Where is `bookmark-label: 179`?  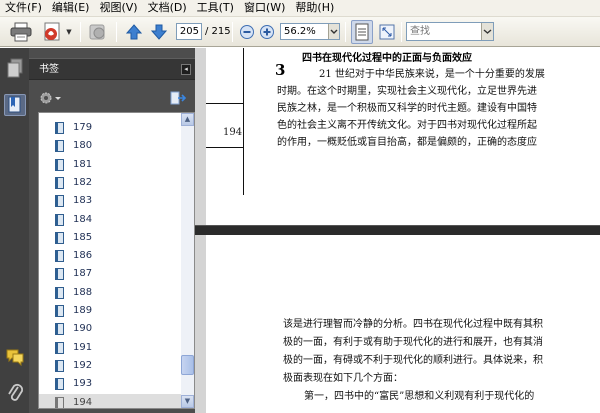
bookmark-label: 179 is located at coordinates (83, 127).